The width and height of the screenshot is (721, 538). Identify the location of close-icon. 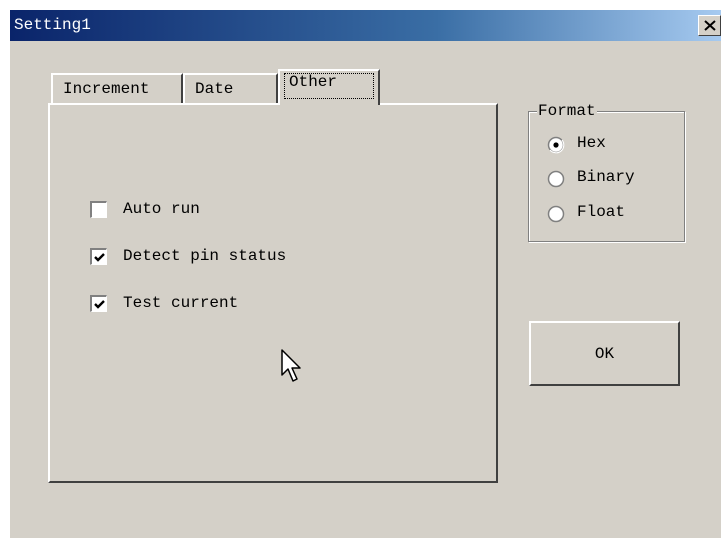
(710, 25).